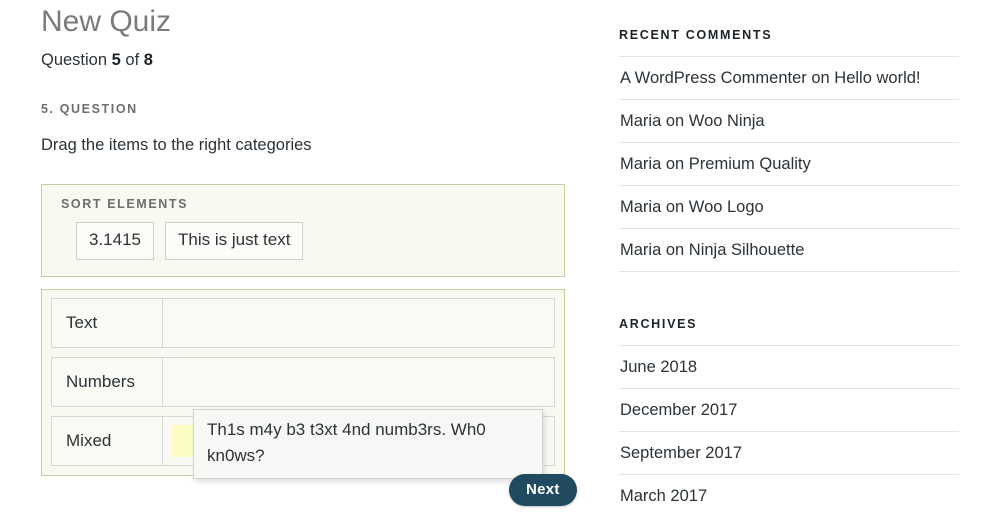 Image resolution: width=1000 pixels, height=514 pixels. What do you see at coordinates (543, 490) in the screenshot?
I see `next-button: Next` at bounding box center [543, 490].